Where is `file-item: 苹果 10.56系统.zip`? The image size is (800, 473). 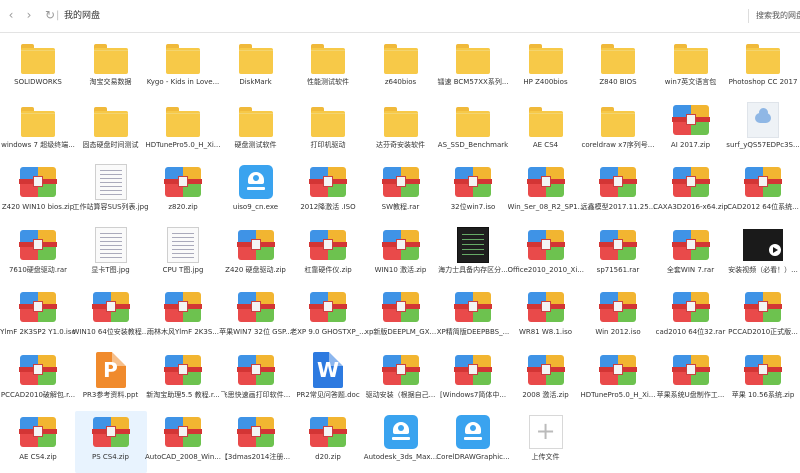
file-item: 苹果 10.56系统.zip is located at coordinates (763, 380).